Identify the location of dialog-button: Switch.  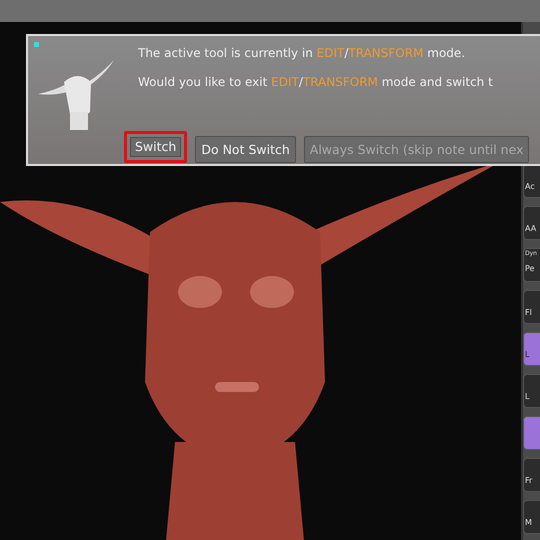
(156, 147).